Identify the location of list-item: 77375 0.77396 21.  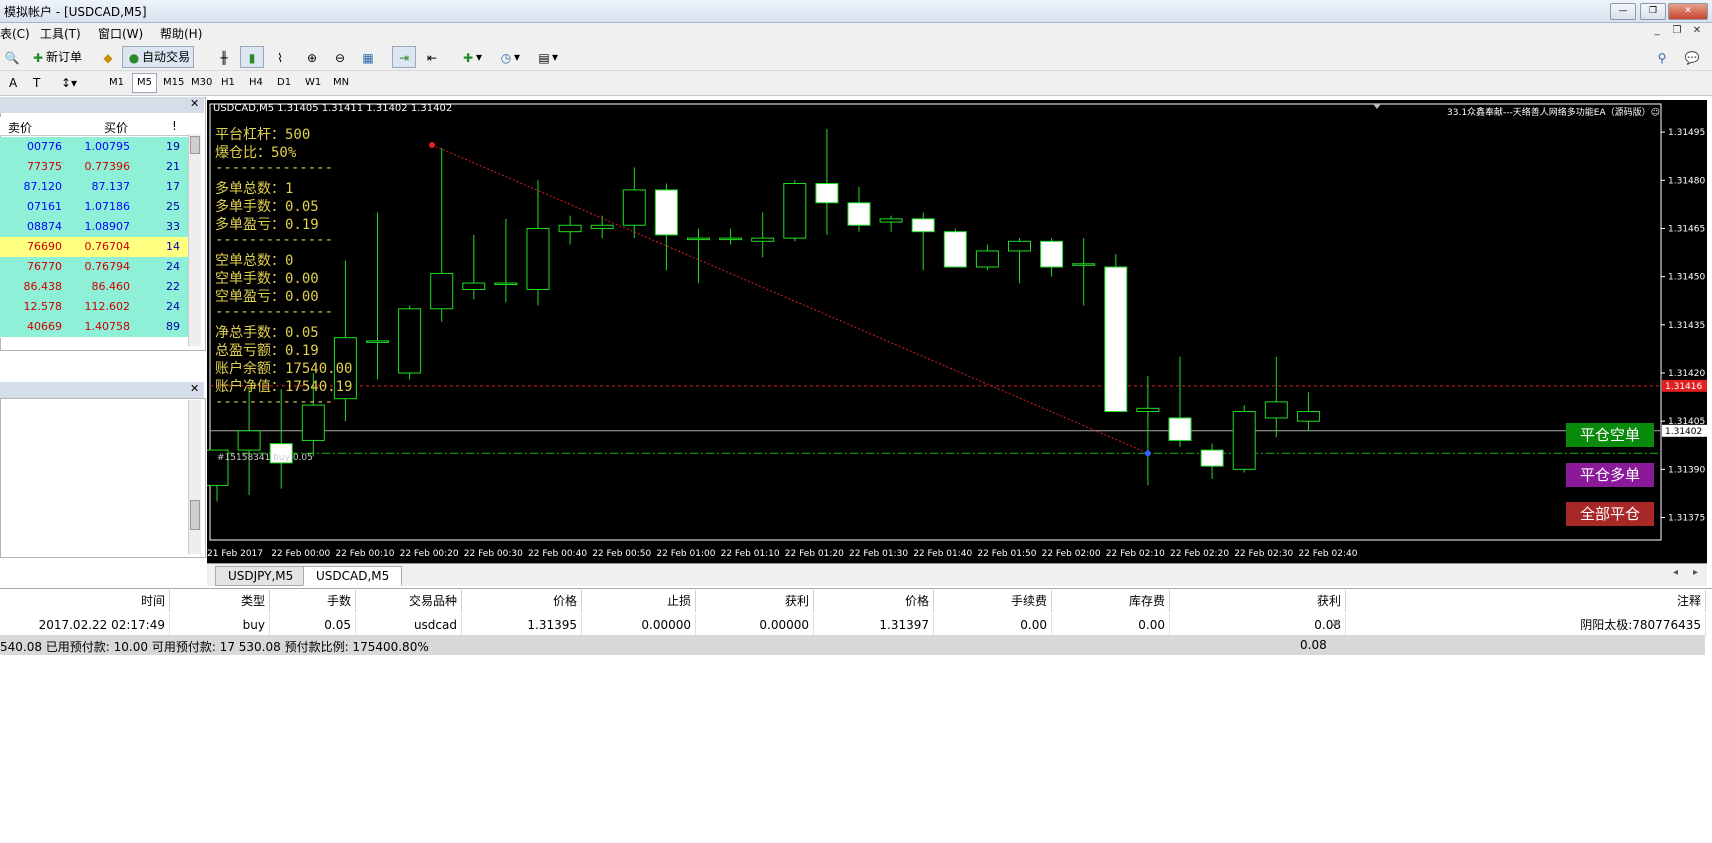
(94, 167).